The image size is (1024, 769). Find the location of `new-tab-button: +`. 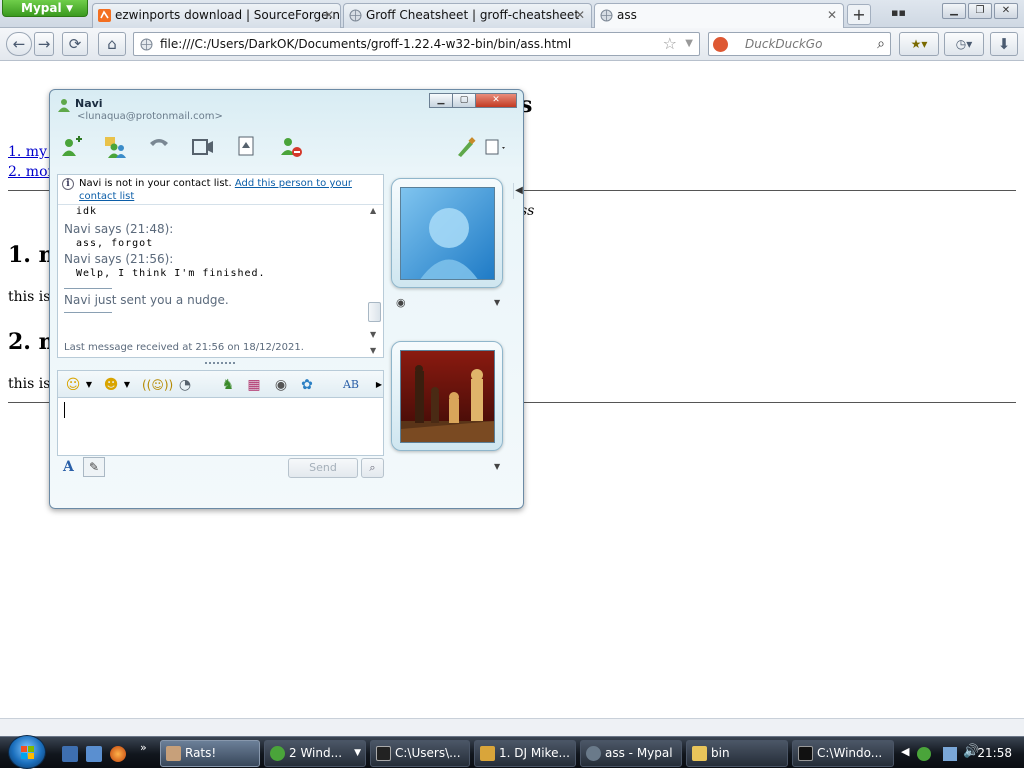

new-tab-button: + is located at coordinates (859, 14).